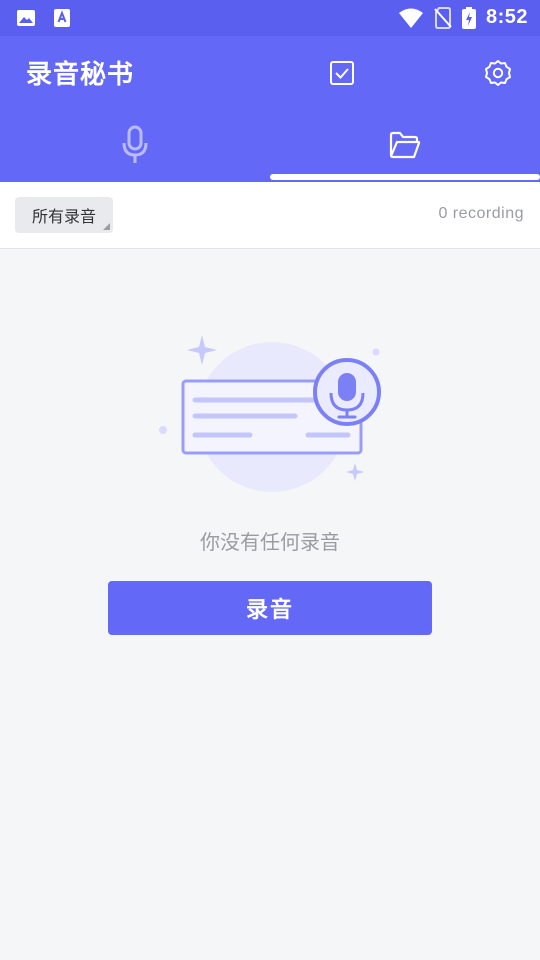 This screenshot has width=540, height=960. What do you see at coordinates (44, 18) in the screenshot?
I see `status-left-icons` at bounding box center [44, 18].